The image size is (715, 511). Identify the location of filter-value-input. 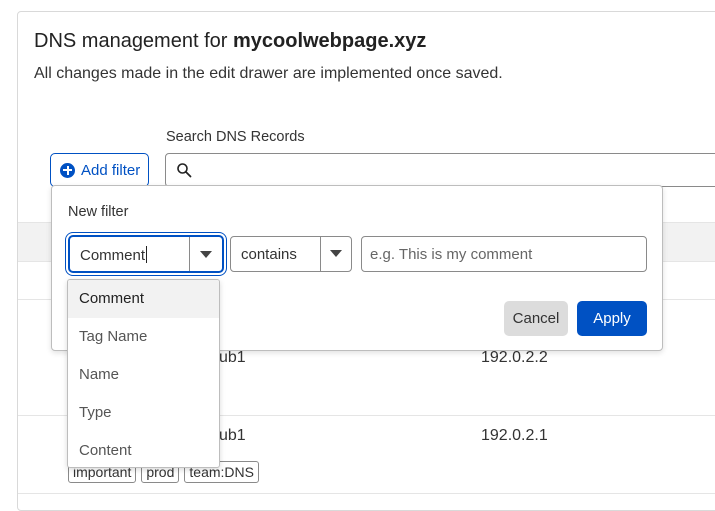
(504, 254).